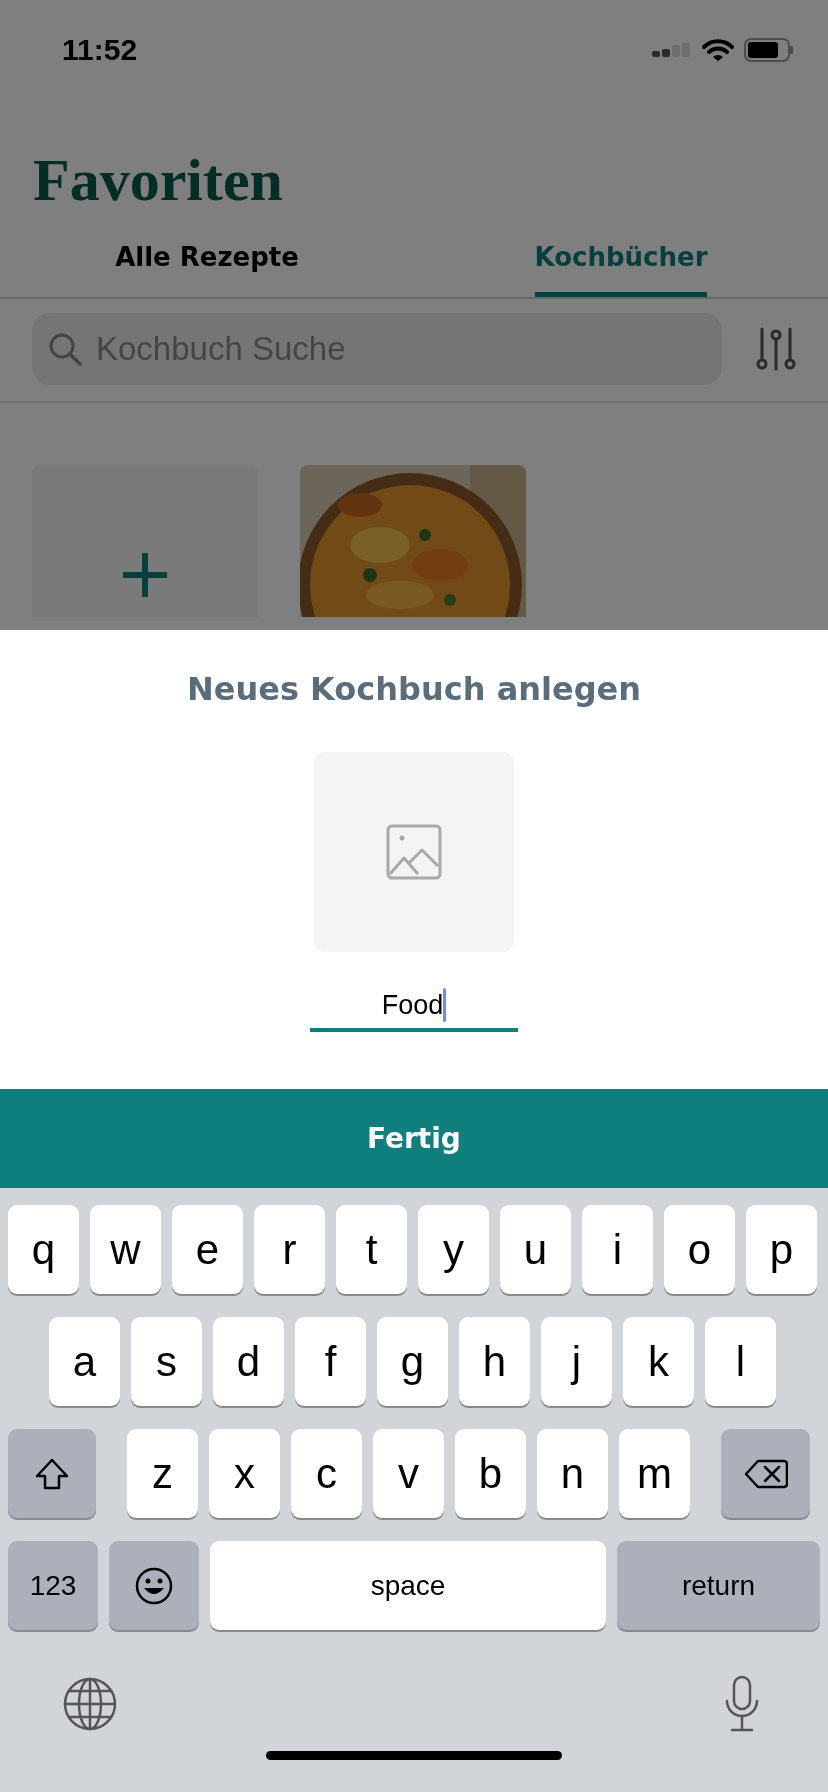 This screenshot has height=1792, width=828. I want to click on keyboard-key: k, so click(658, 1361).